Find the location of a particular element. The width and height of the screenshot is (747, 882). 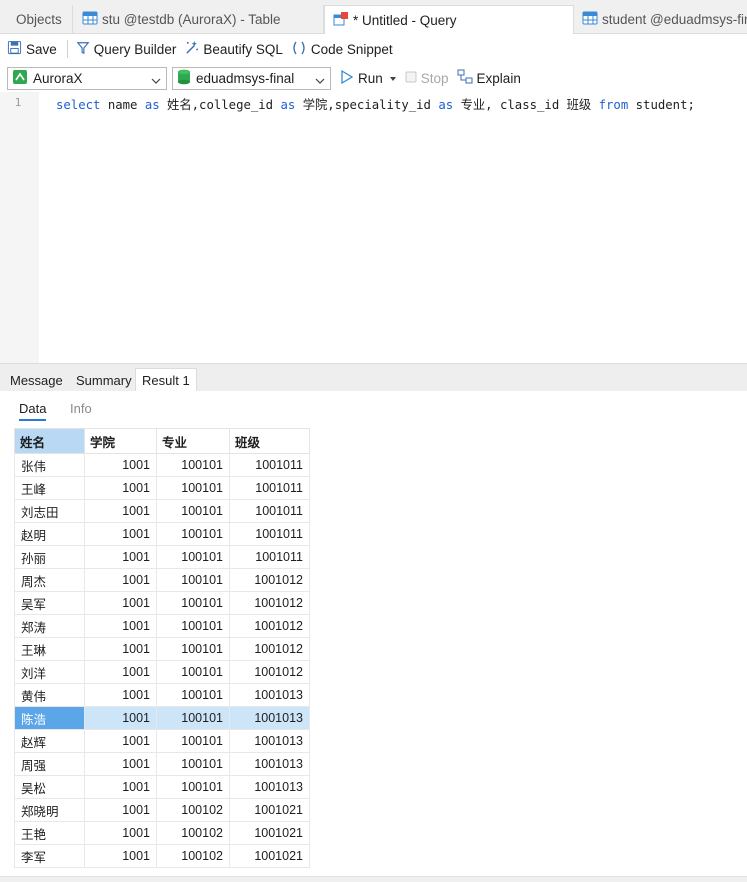

table-row: 周强 1001 100101 1001013 is located at coordinates (162, 764).